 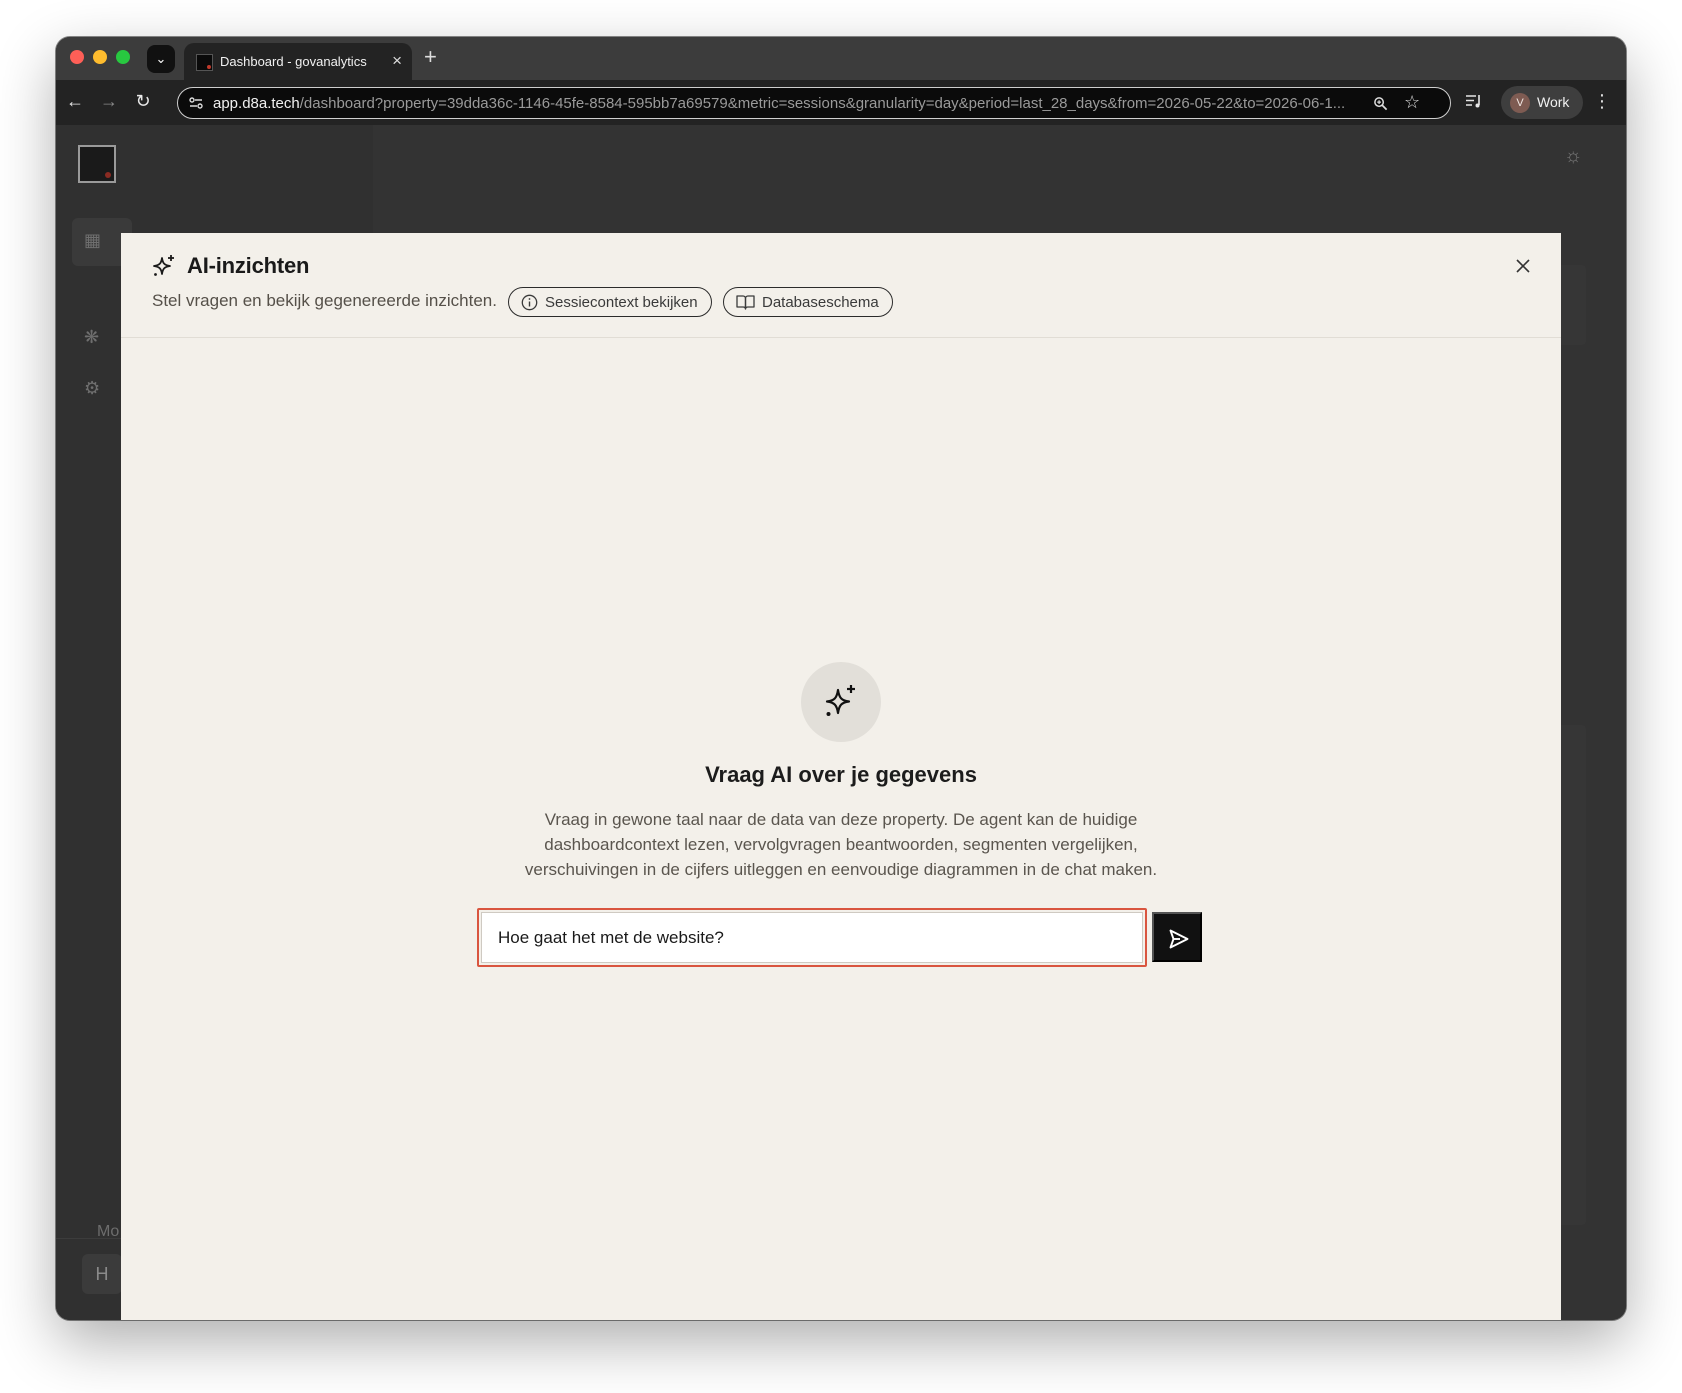 What do you see at coordinates (841, 58) in the screenshot?
I see `tab-bar: ⌄ Dashboard - govanalytics × +` at bounding box center [841, 58].